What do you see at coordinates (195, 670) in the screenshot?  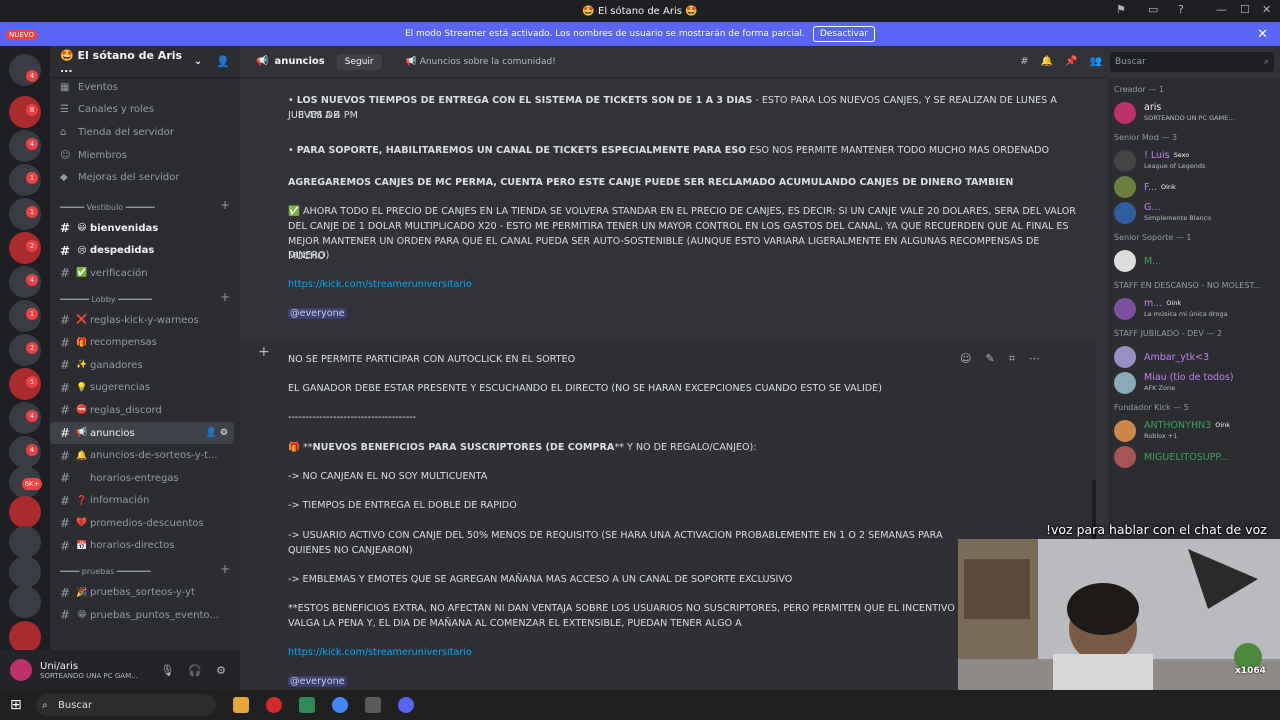 I see `headphones-icon: 🎧` at bounding box center [195, 670].